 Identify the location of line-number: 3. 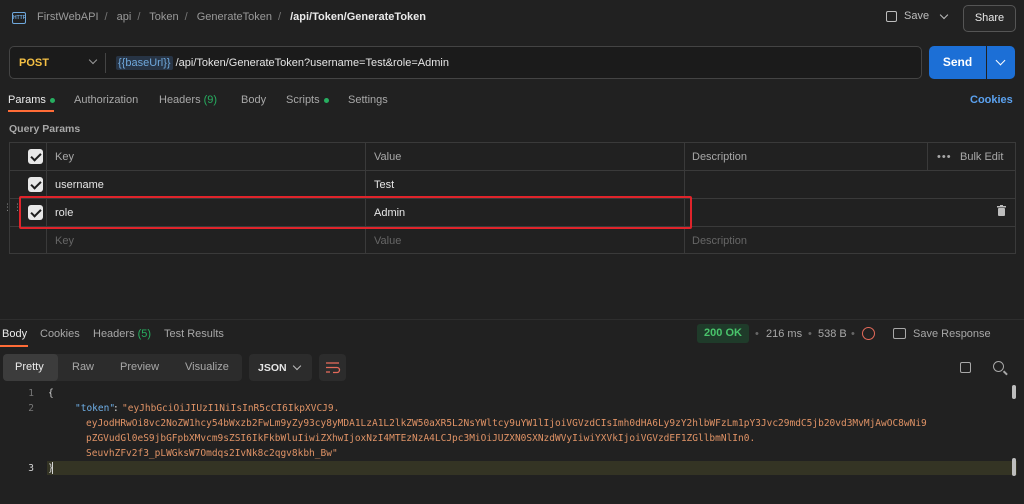
(31, 468).